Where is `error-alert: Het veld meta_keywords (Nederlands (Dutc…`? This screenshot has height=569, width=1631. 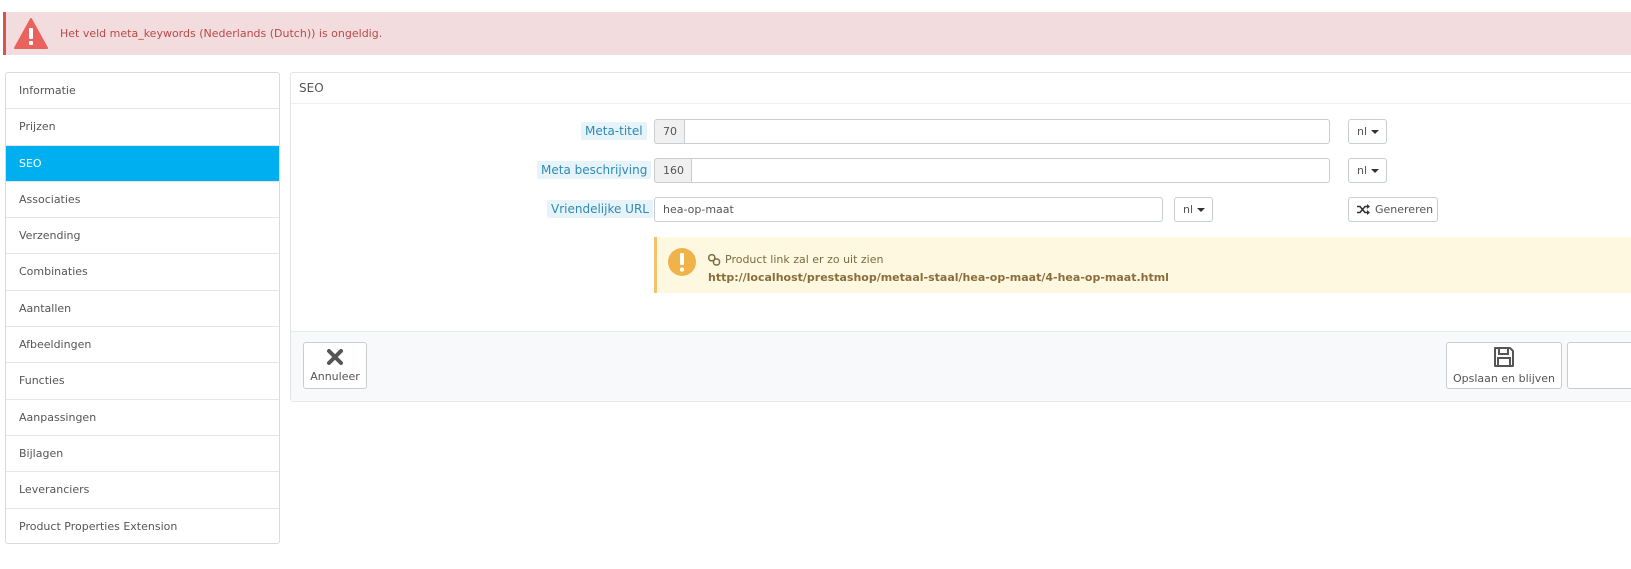 error-alert: Het veld meta_keywords (Nederlands (Dutc… is located at coordinates (817, 33).